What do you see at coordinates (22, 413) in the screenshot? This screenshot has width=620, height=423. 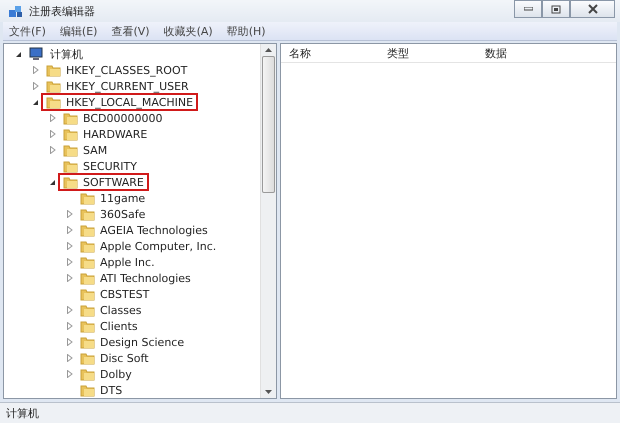 I see `status-text: 计算机` at bounding box center [22, 413].